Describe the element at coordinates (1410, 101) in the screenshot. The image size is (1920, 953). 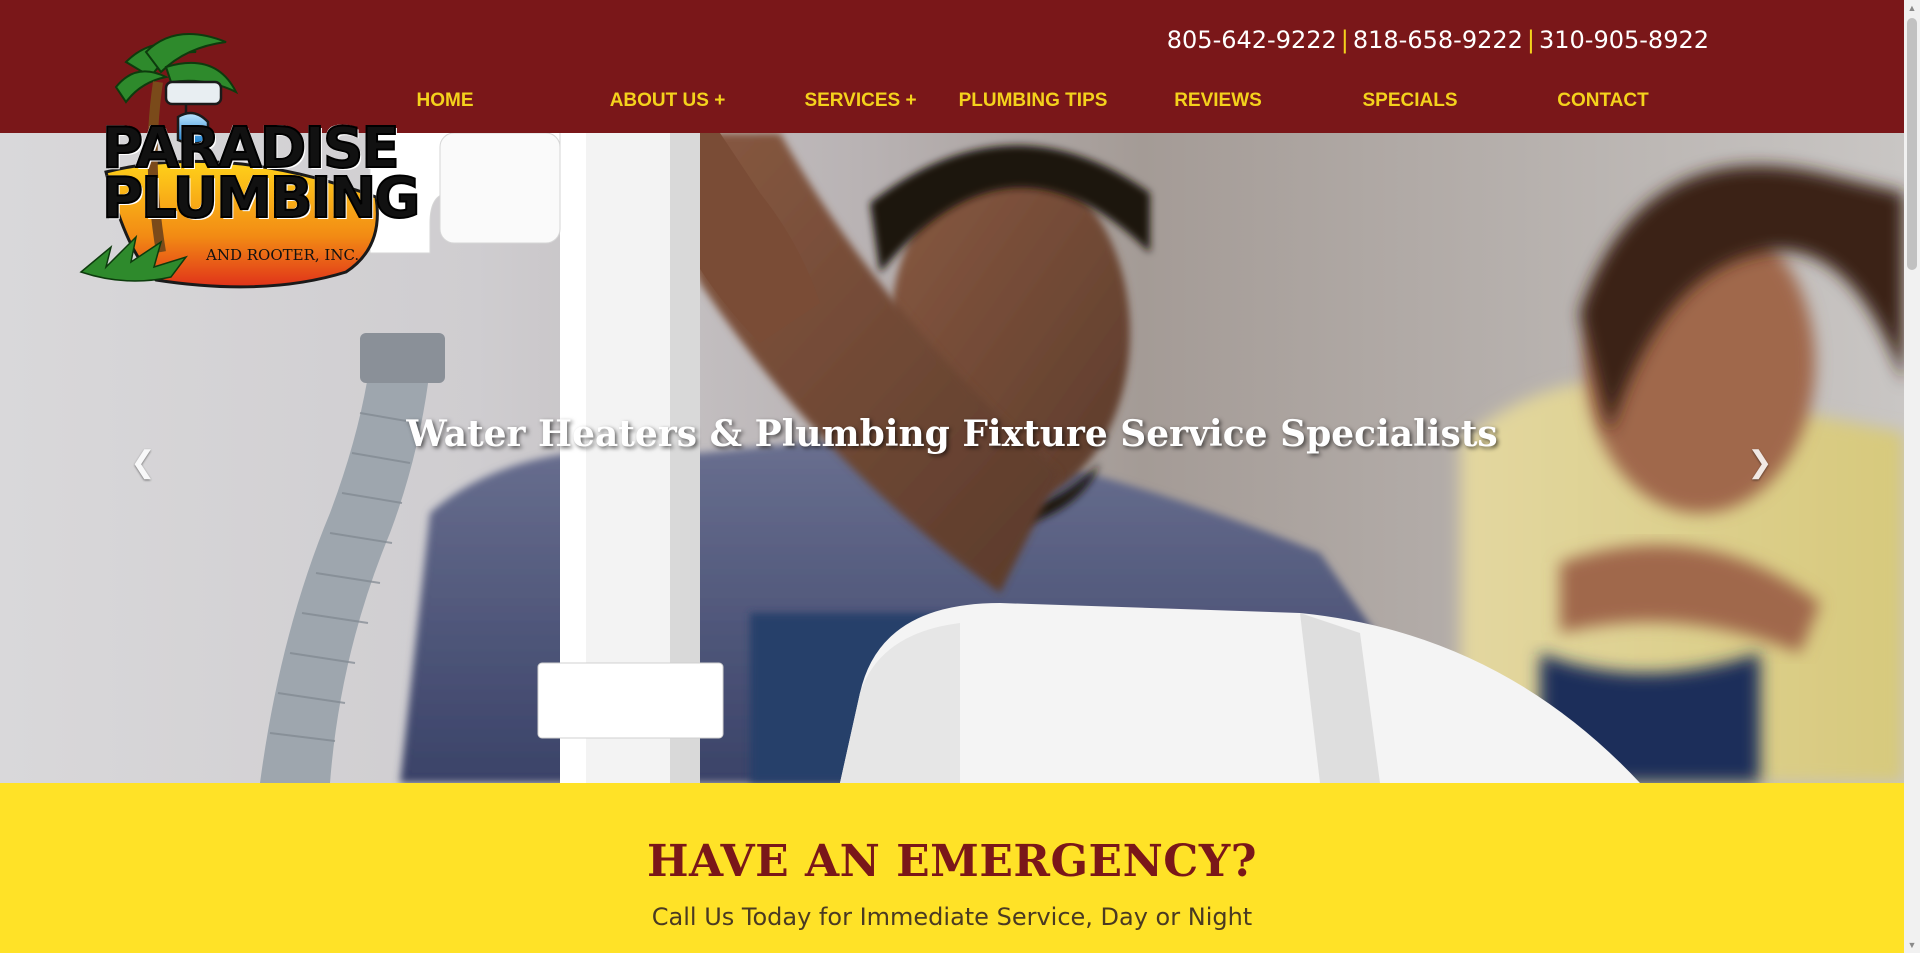
I see `nav-item-specials: SPECIALS` at that location.